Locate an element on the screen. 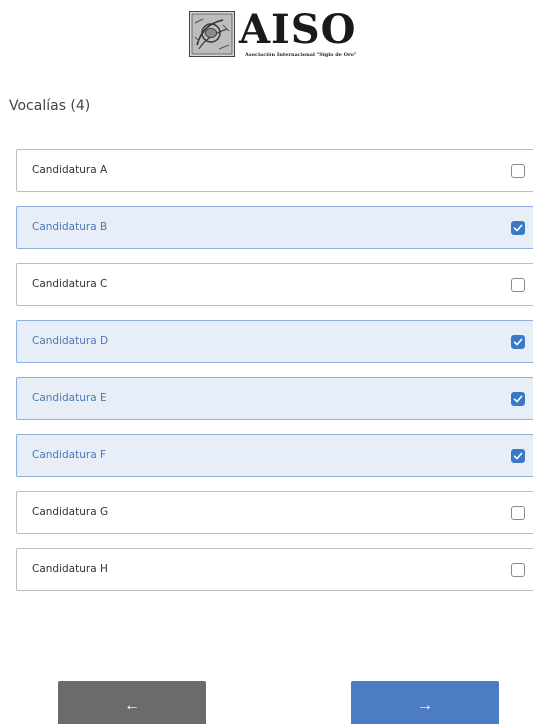 The width and height of the screenshot is (533, 724). option-label: Candidatura G is located at coordinates (70, 512).